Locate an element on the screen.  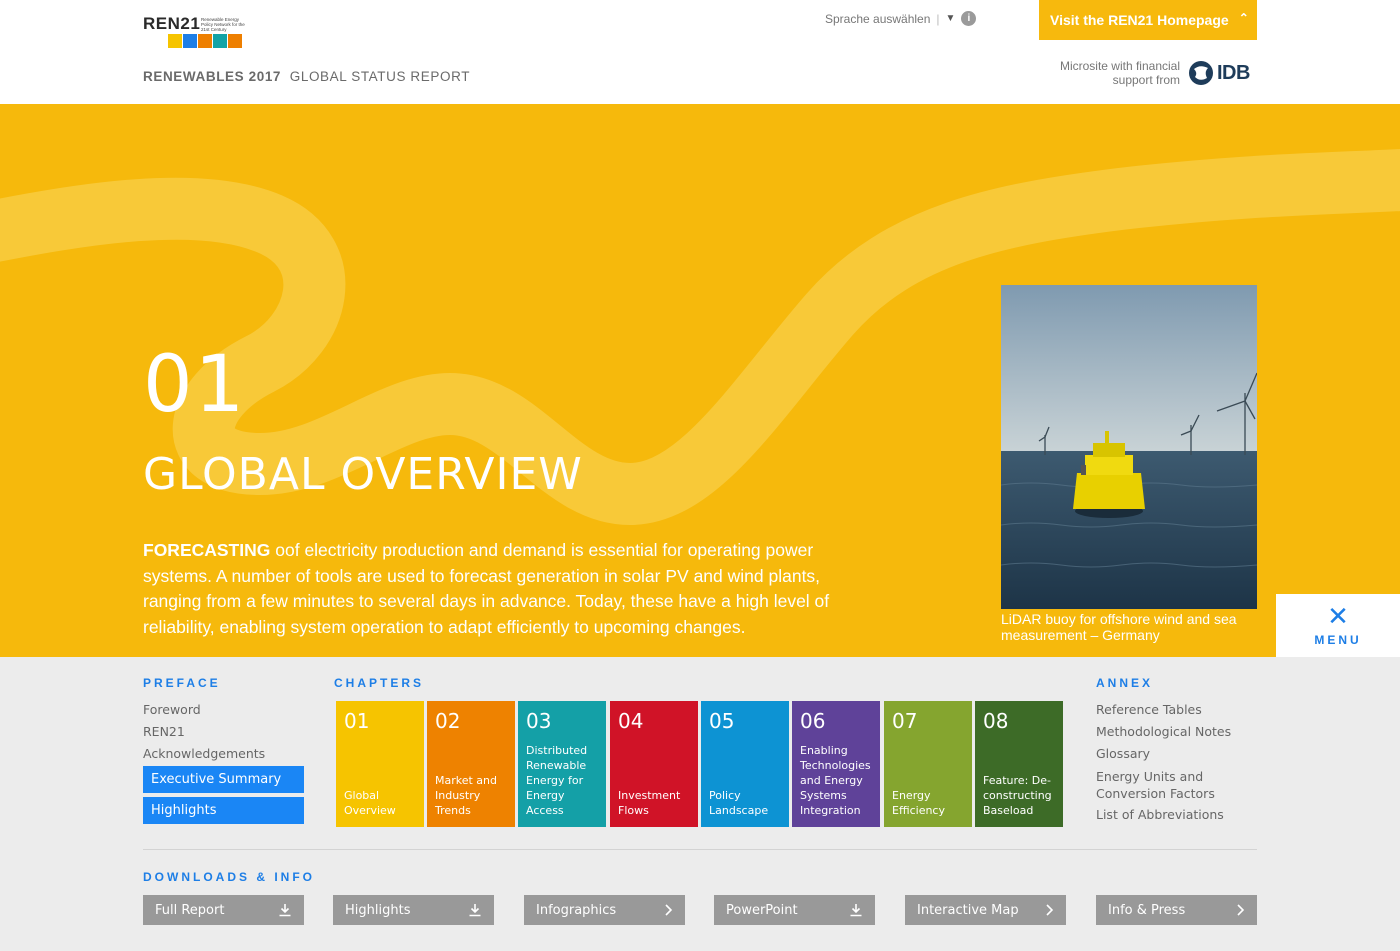
chapter-tile-07: 07 Energy Efficiency is located at coordinates (928, 764).